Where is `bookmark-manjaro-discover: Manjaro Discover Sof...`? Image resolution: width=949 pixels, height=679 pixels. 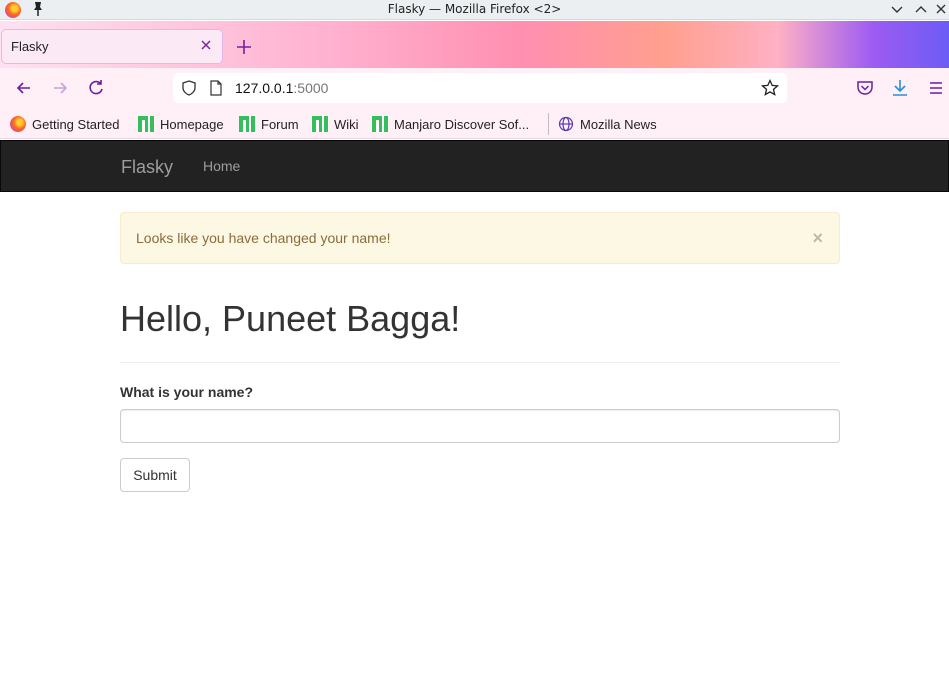
bookmark-manjaro-discover: Manjaro Discover Sof... is located at coordinates (450, 124).